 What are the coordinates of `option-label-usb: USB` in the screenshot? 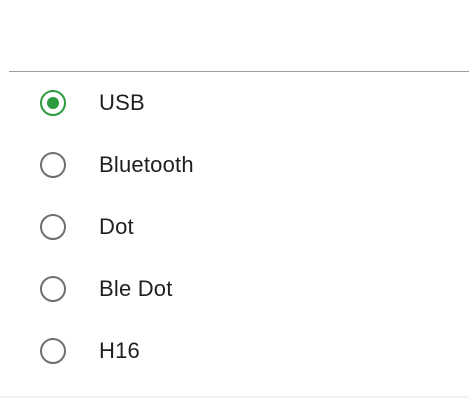 It's located at (122, 102).